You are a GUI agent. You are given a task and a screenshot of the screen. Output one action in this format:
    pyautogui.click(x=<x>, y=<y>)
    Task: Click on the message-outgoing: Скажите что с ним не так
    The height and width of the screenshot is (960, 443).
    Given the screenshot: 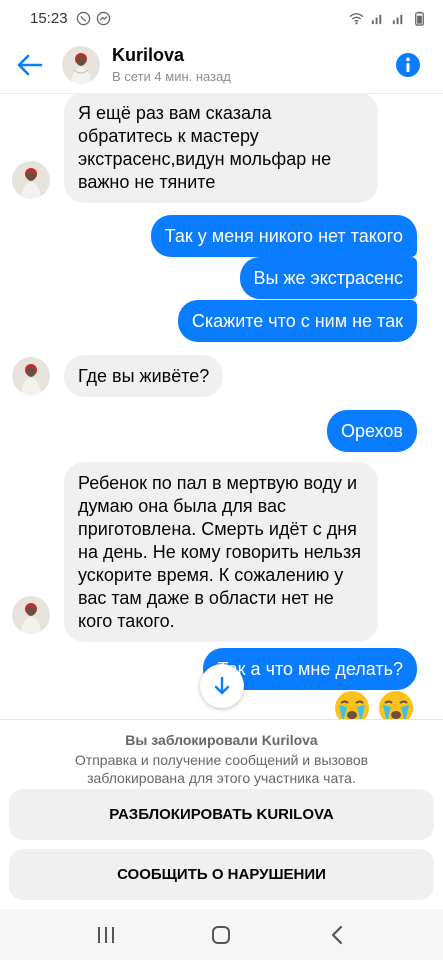 What is the action you would take?
    pyautogui.click(x=297, y=321)
    